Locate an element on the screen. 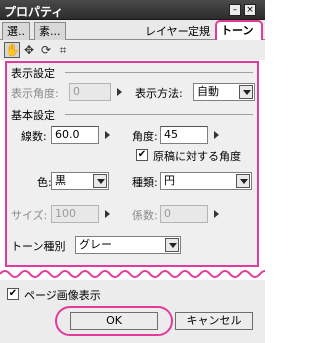 The width and height of the screenshot is (320, 343). rotate-icon: ⟳ is located at coordinates (46, 50).